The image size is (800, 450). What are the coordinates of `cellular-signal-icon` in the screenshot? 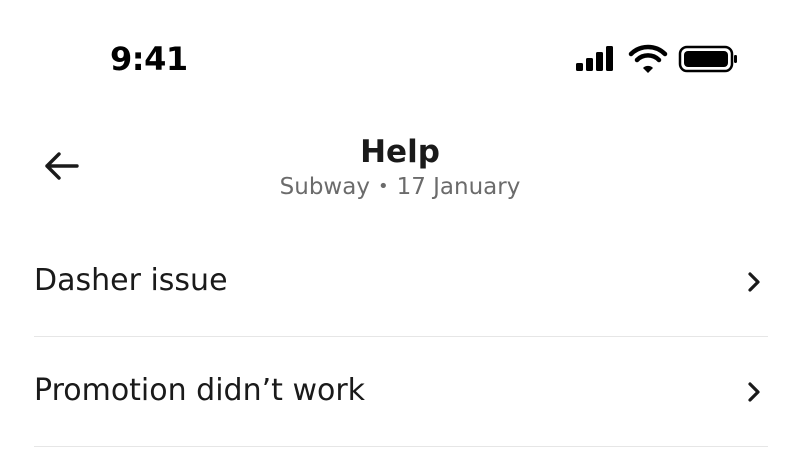 It's located at (594, 58).